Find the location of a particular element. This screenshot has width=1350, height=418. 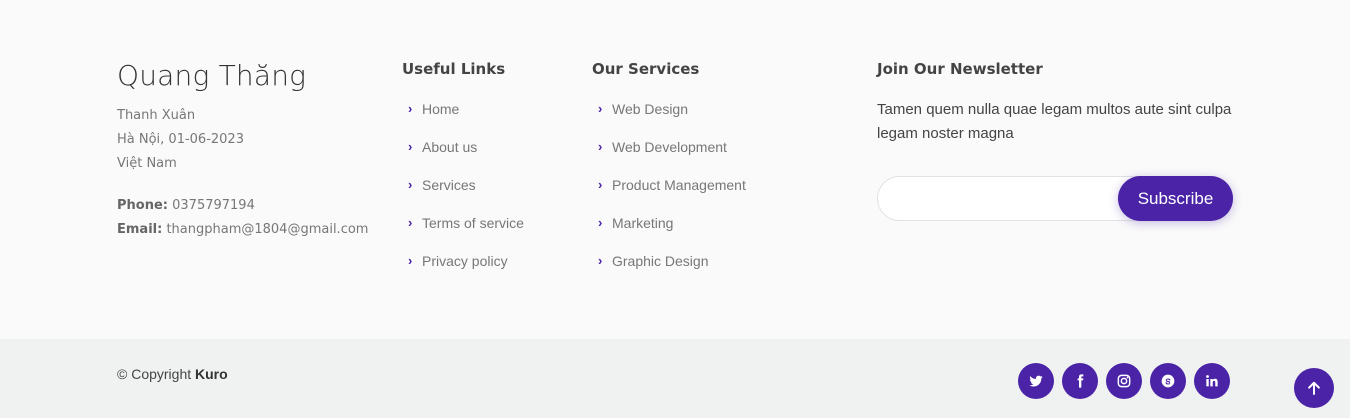

brand-name: Quang Thăng is located at coordinates (212, 75).